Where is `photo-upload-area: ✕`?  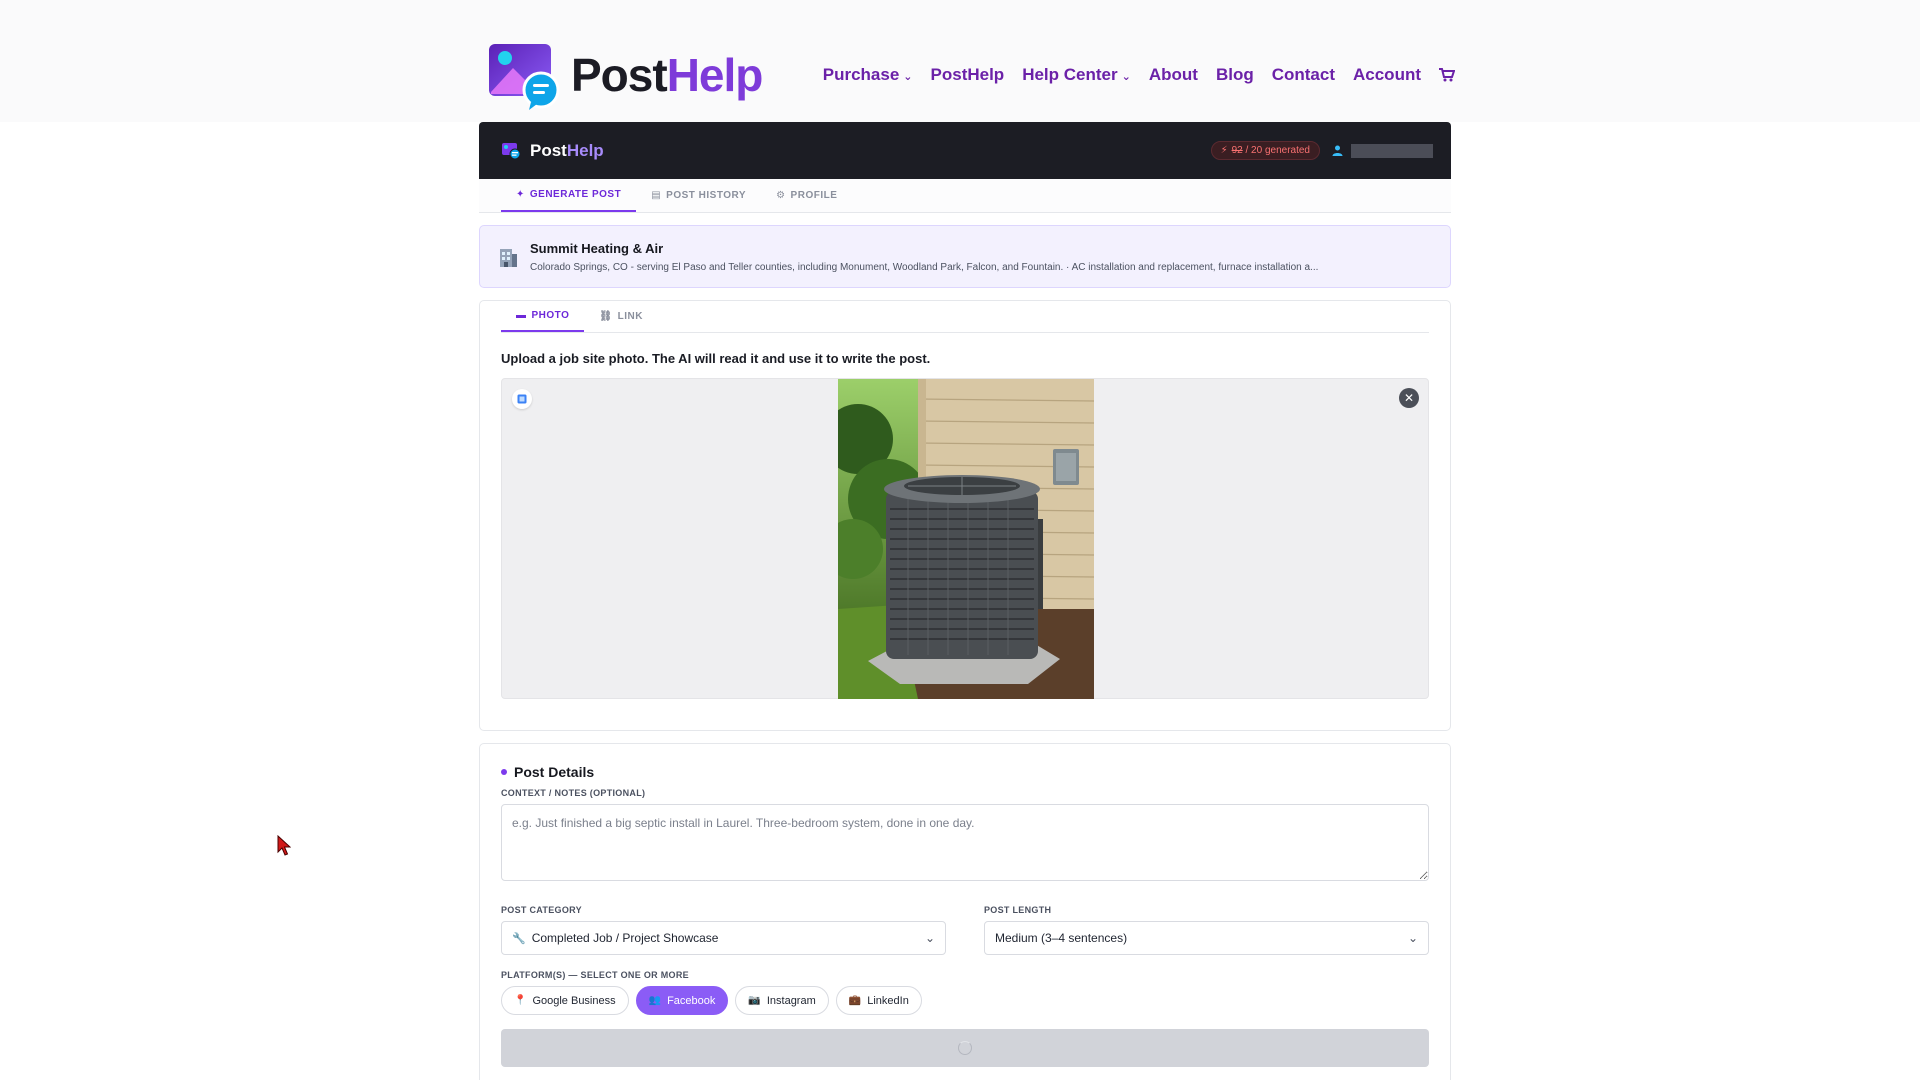 photo-upload-area: ✕ is located at coordinates (965, 538).